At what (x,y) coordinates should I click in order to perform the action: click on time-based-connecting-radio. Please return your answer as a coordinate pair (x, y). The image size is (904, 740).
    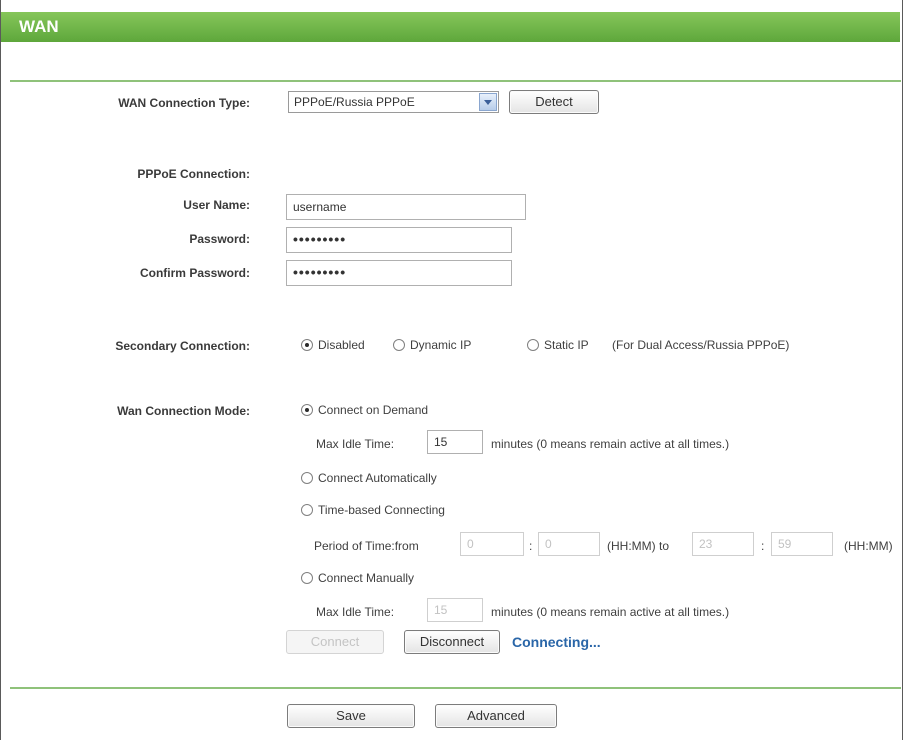
    Looking at the image, I should click on (307, 510).